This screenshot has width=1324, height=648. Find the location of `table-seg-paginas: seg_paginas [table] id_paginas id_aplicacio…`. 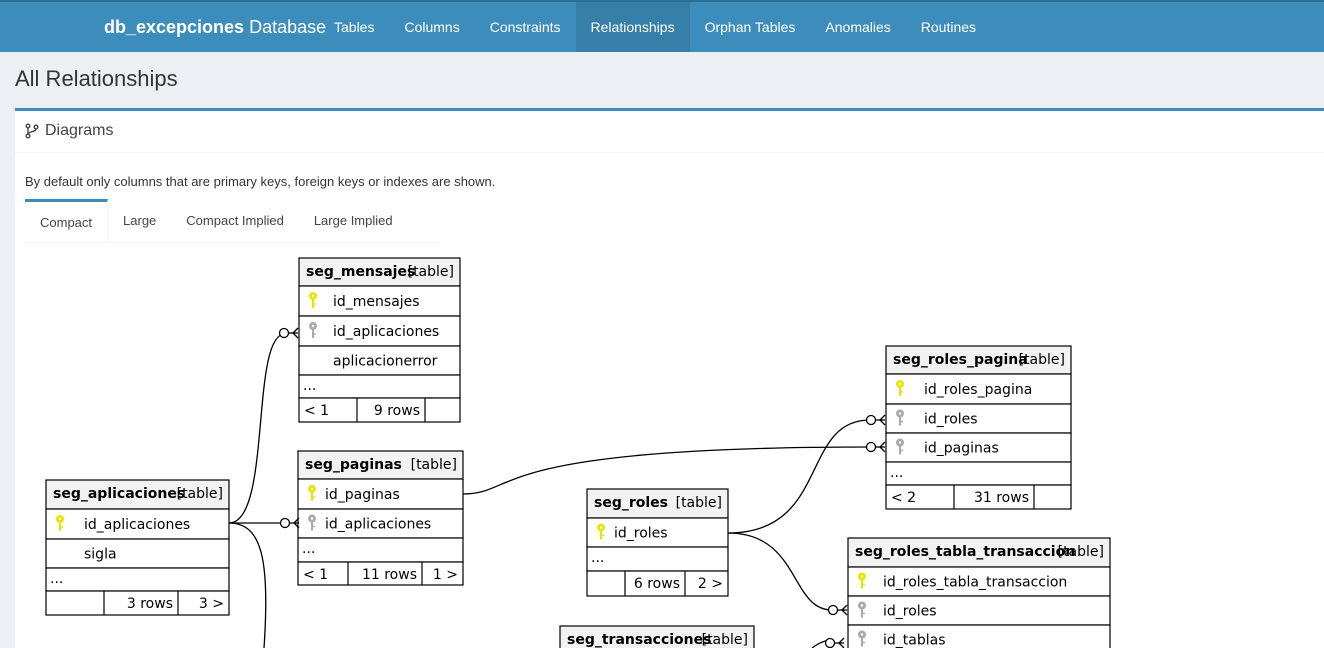

table-seg-paginas: seg_paginas [table] id_paginas id_aplicacio… is located at coordinates (380, 518).